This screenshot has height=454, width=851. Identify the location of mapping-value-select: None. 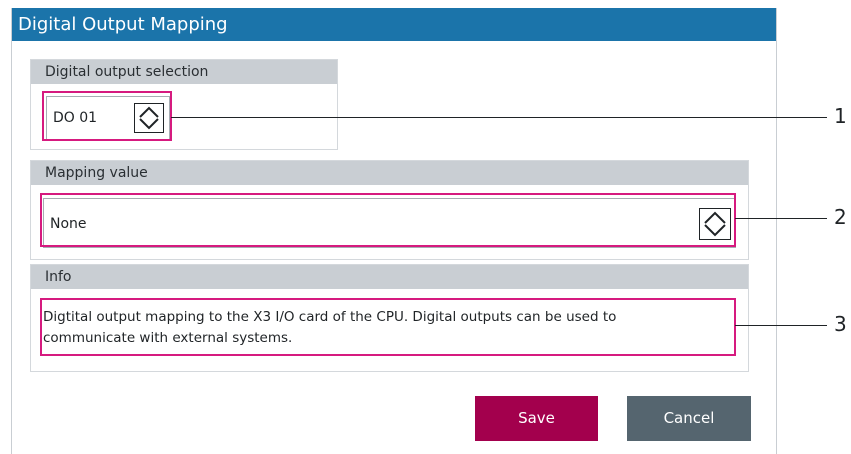
(389, 223).